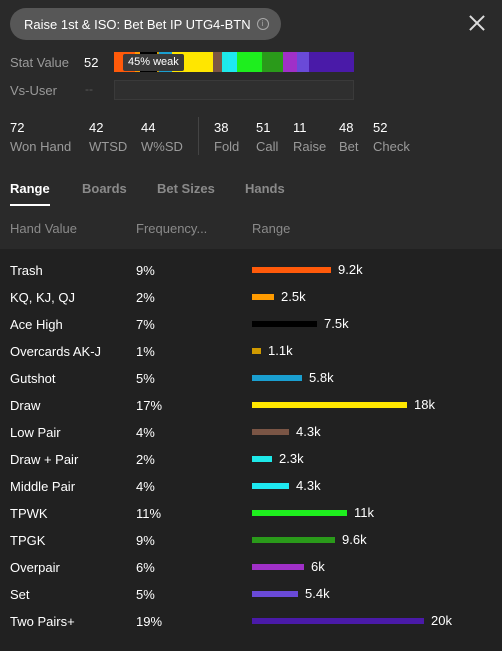 This screenshot has height=651, width=502. What do you see at coordinates (43, 297) in the screenshot?
I see `hand-value-name: KQ, KJ, QJ` at bounding box center [43, 297].